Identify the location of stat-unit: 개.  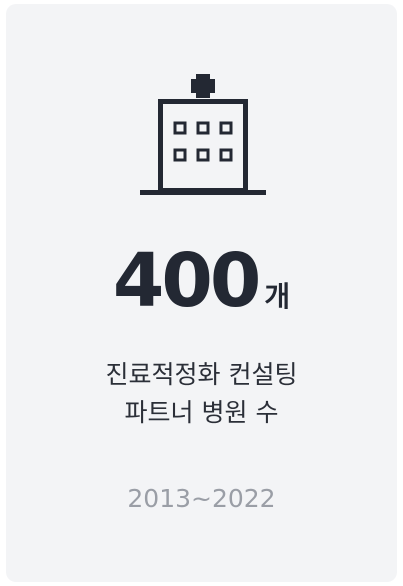
(277, 296).